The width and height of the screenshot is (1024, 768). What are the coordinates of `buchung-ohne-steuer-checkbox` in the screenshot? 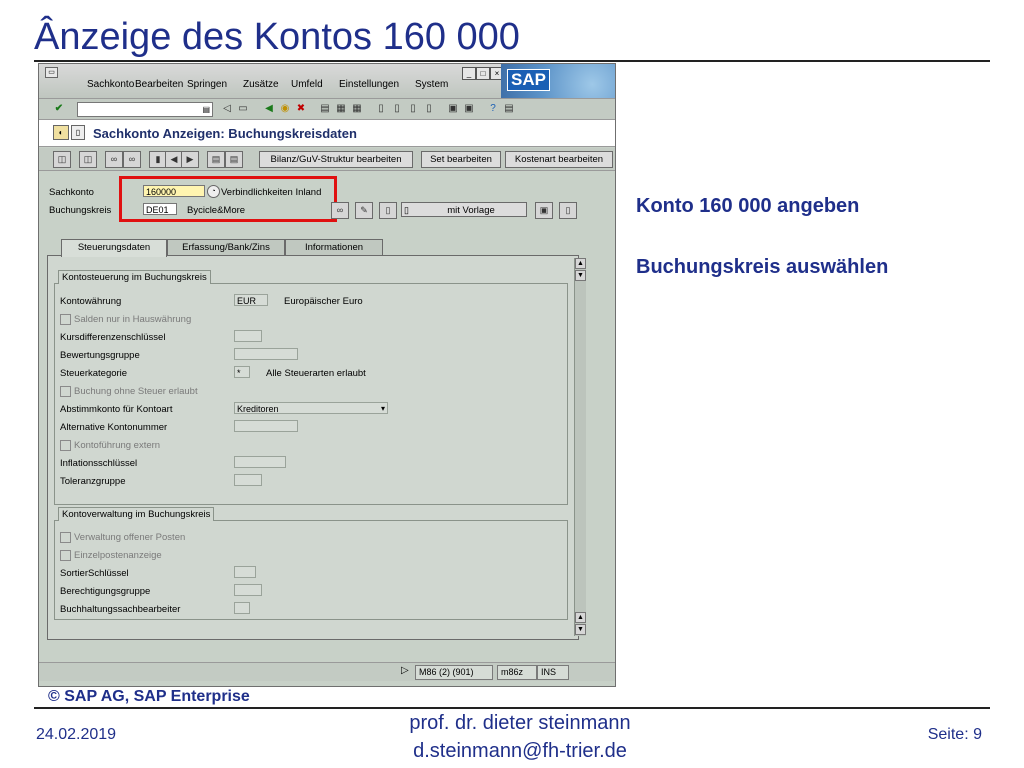 It's located at (65, 391).